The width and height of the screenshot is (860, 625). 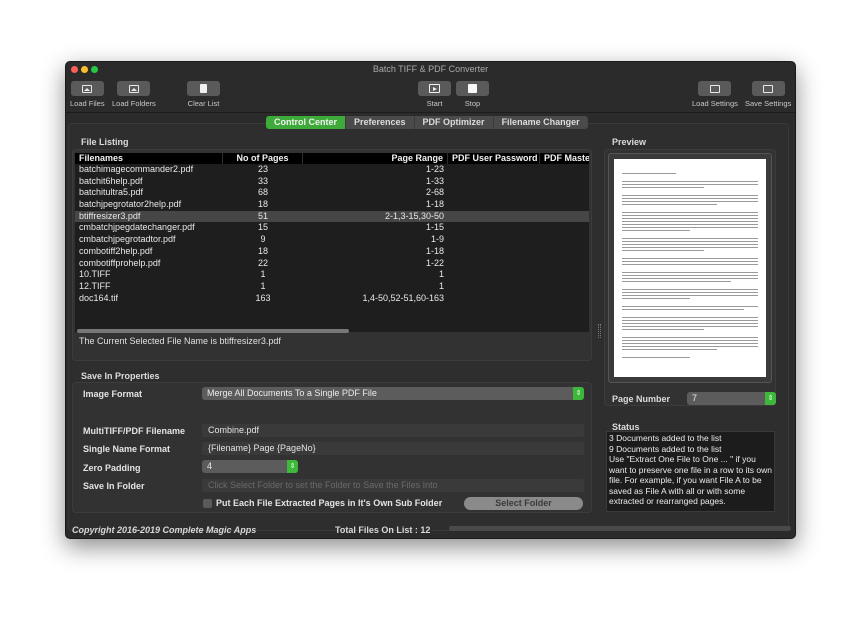 What do you see at coordinates (203, 94) in the screenshot?
I see `clear-list-button: Clear List` at bounding box center [203, 94].